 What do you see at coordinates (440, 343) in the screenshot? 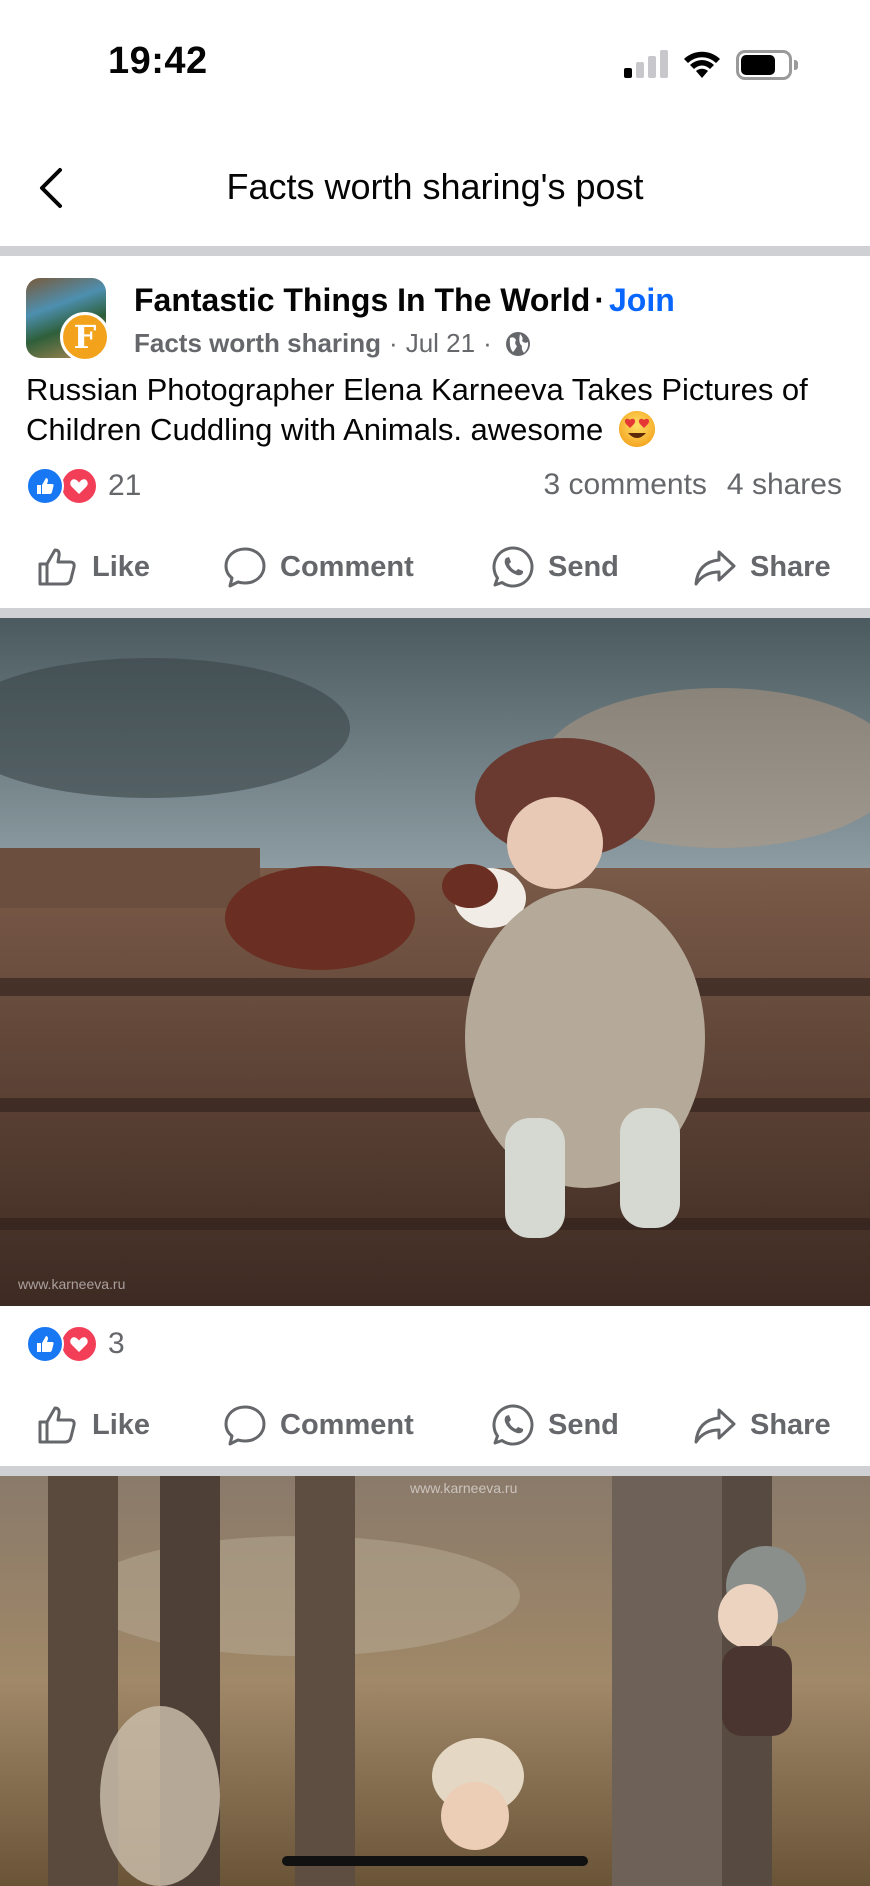
I see `post-date: Jul 21` at bounding box center [440, 343].